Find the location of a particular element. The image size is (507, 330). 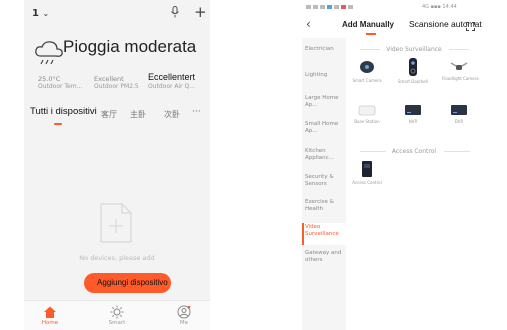

stat-value: 25.0°C is located at coordinates (49, 79).